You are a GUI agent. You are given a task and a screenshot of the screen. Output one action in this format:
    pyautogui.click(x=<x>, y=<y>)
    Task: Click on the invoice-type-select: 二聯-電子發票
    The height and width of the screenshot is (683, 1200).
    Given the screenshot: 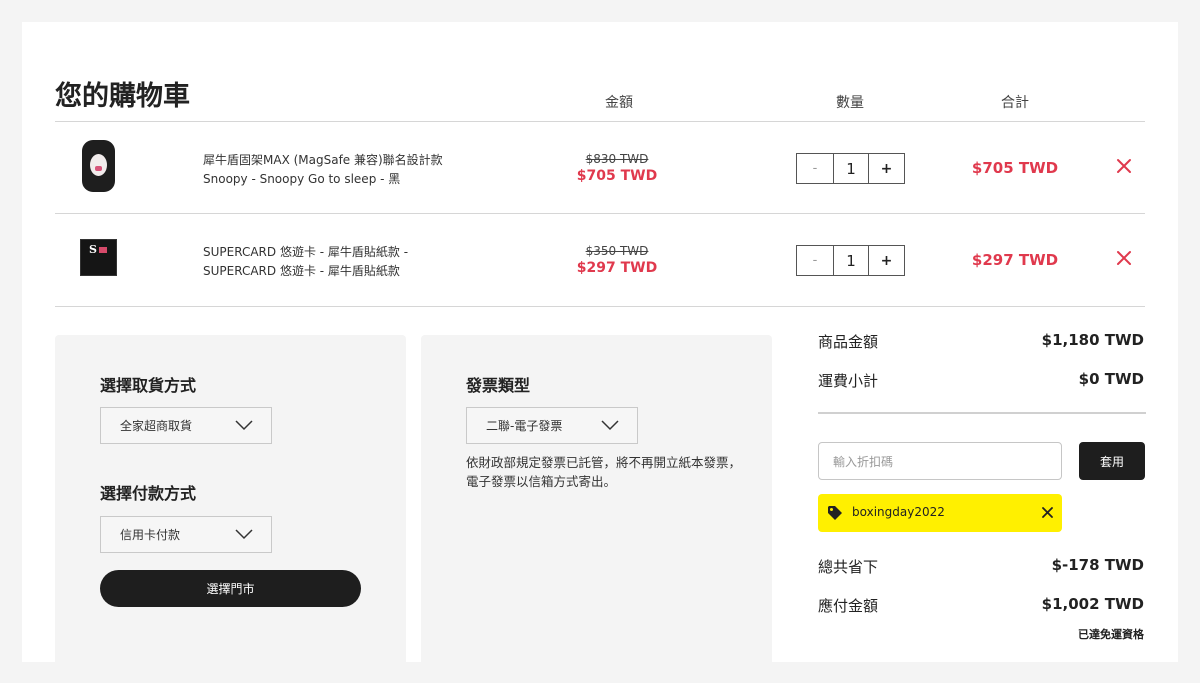 What is the action you would take?
    pyautogui.click(x=552, y=425)
    